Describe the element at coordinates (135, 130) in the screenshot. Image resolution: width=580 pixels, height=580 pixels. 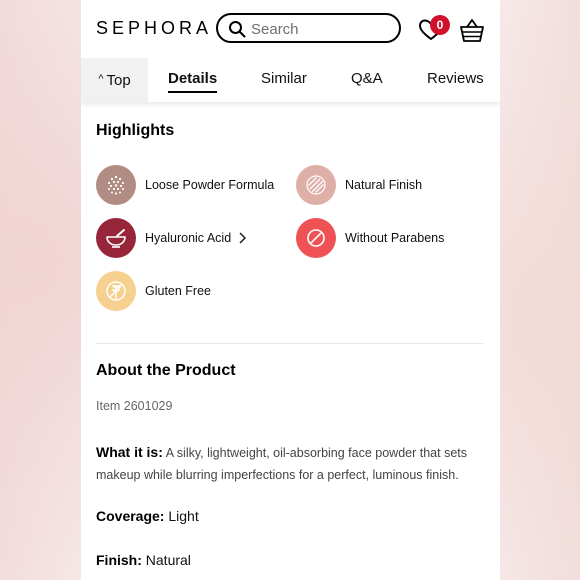
I see `highlights-title: Highlights` at that location.